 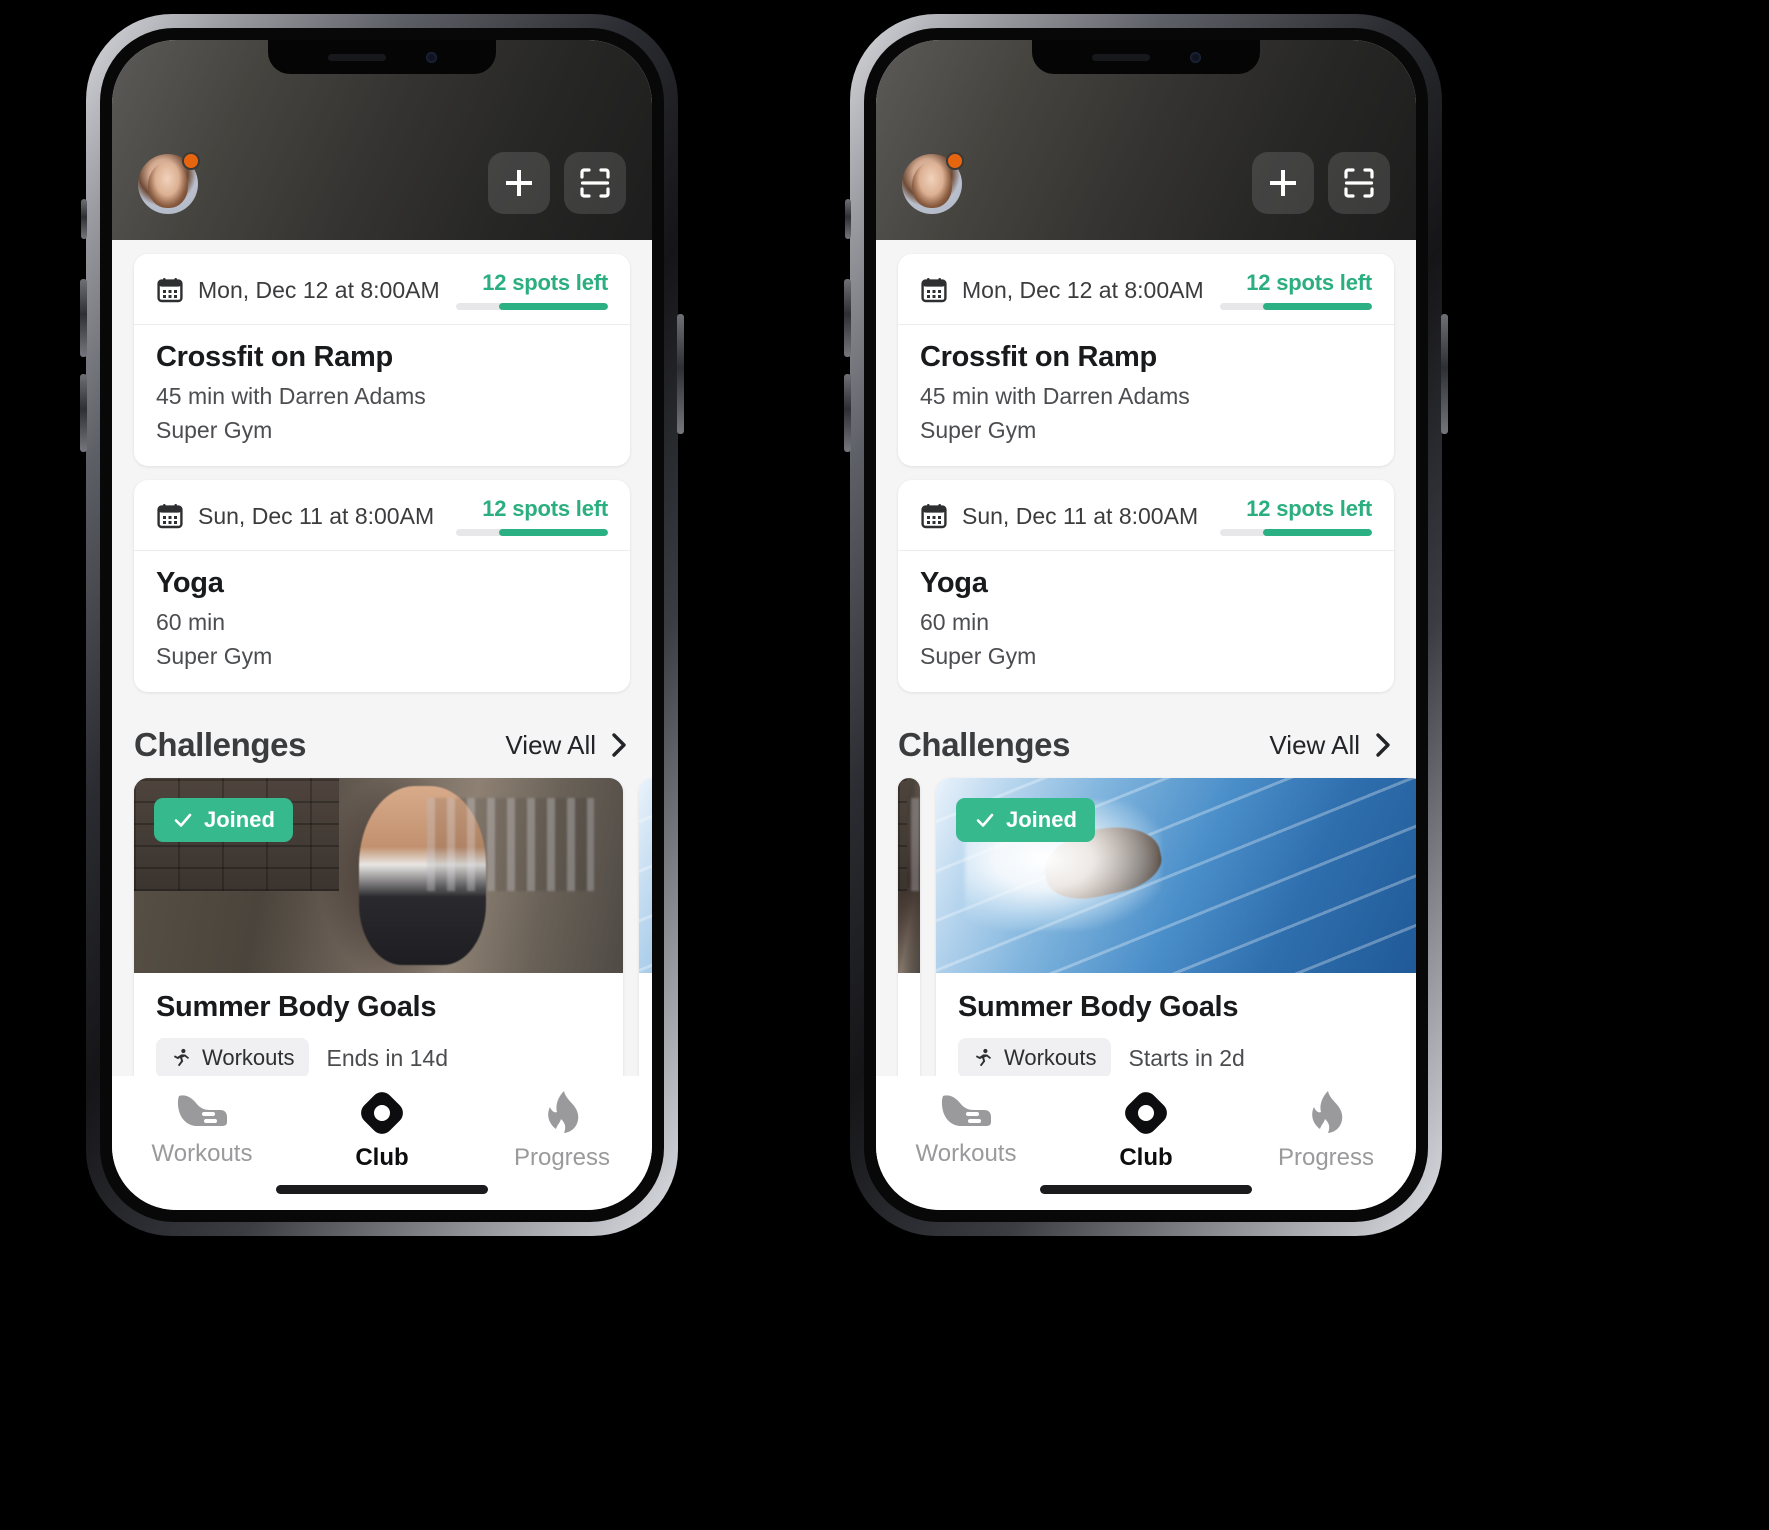 I want to click on class-title: Crossfit on Ramp, so click(x=274, y=357).